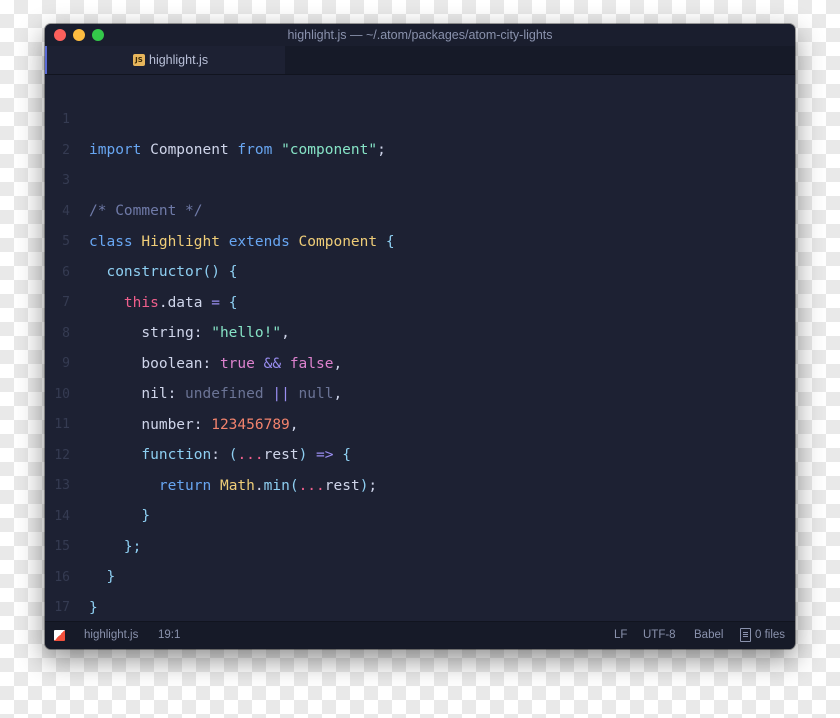 The width and height of the screenshot is (840, 718). Describe the element at coordinates (659, 635) in the screenshot. I see `status-encoding: UTF-8` at that location.